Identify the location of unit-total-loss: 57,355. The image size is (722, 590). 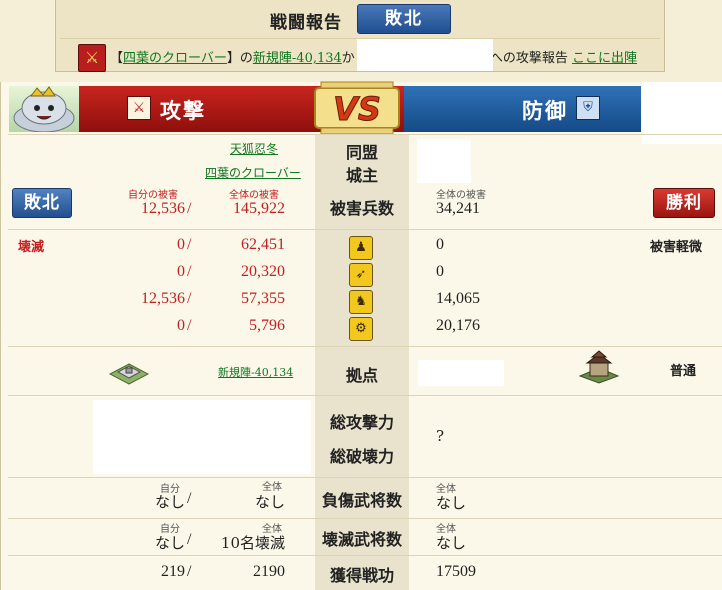
(263, 298).